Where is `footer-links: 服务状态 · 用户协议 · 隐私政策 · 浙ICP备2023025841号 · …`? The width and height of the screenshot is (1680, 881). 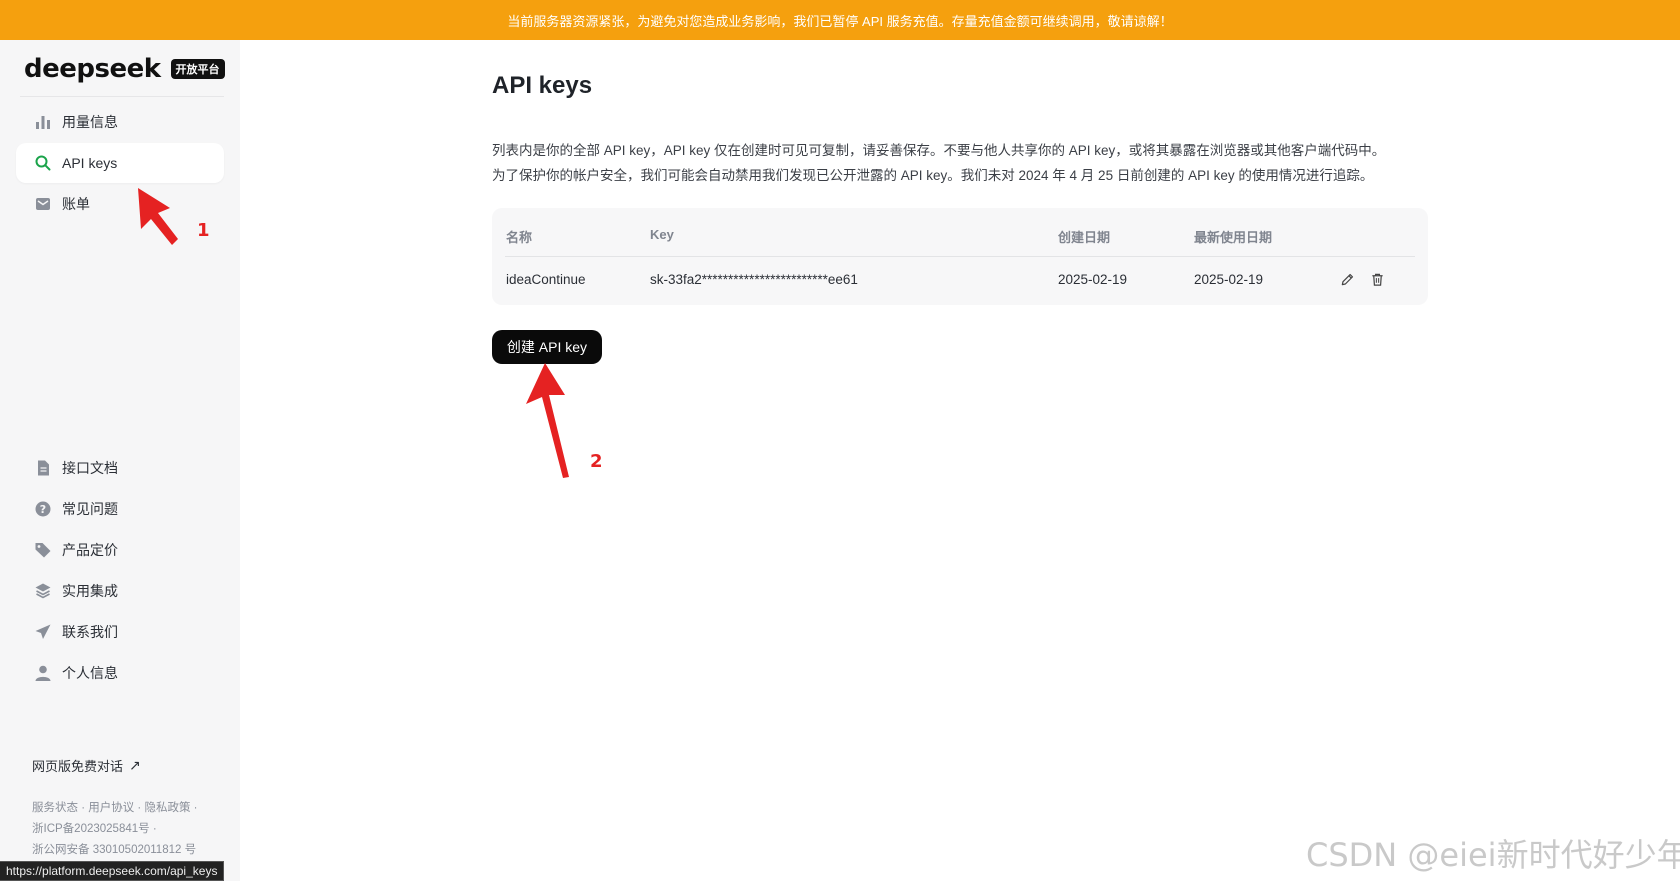 footer-links: 服务状态 · 用户协议 · 隐私政策 · 浙ICP备2023025841号 · … is located at coordinates (115, 829).